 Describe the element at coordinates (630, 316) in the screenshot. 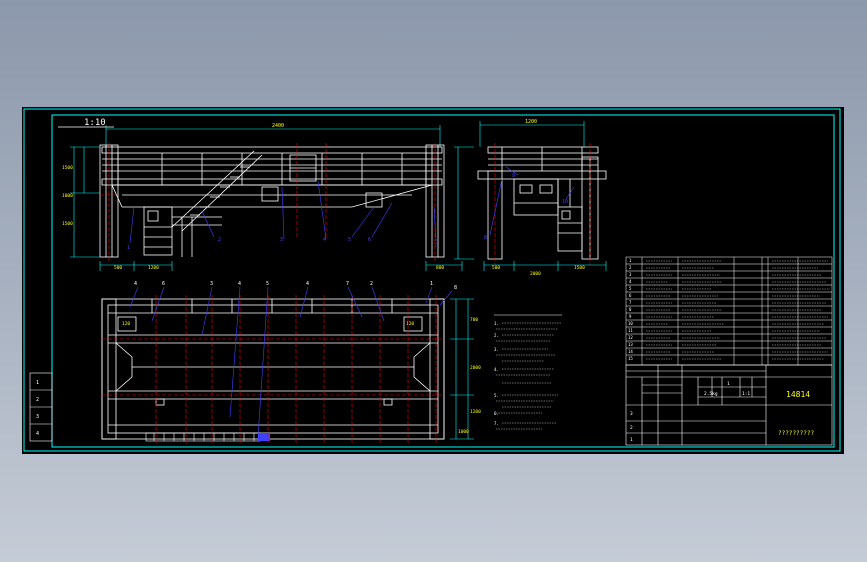

I see `bom-row-no: 9` at that location.